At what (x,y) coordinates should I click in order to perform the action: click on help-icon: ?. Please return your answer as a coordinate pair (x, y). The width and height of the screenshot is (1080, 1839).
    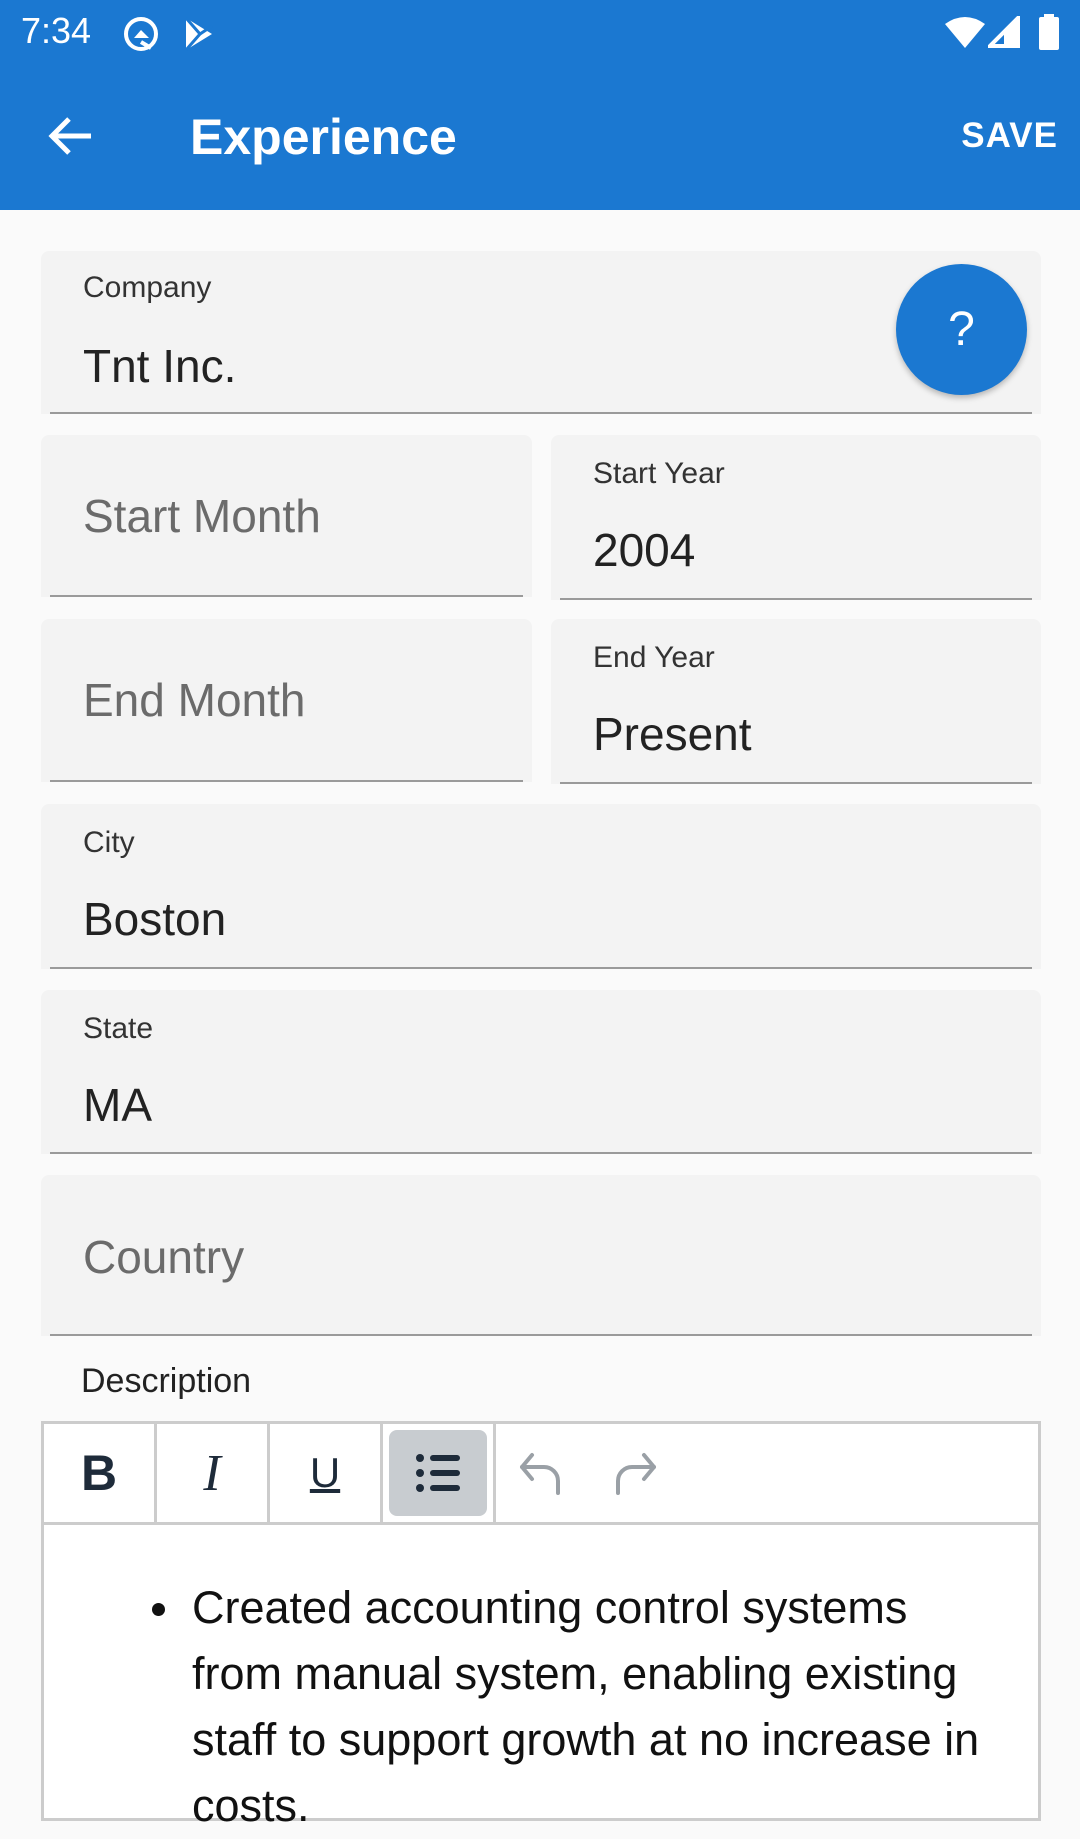
    Looking at the image, I should click on (961, 329).